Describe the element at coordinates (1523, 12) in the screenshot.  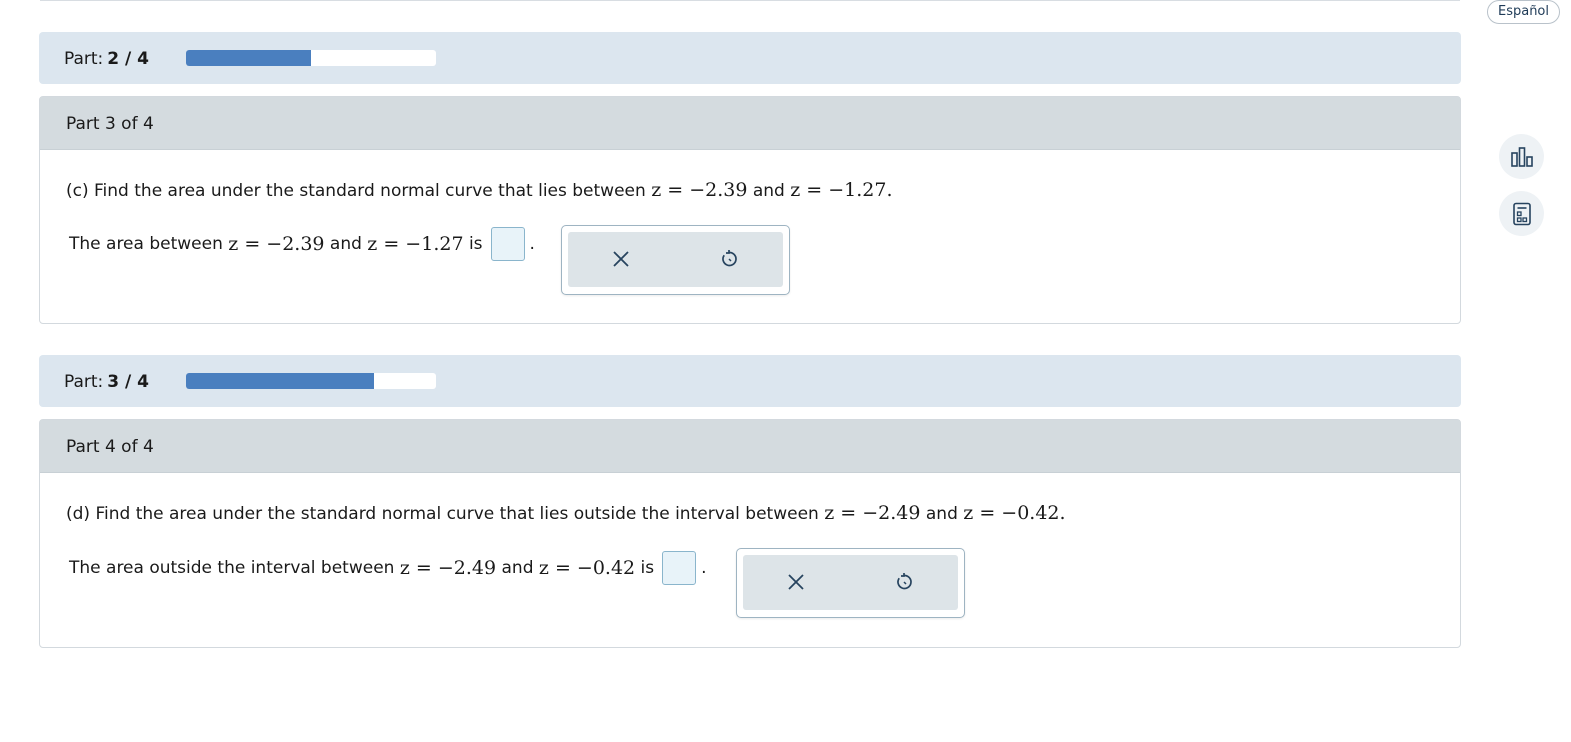
I see `language-button: Español` at that location.